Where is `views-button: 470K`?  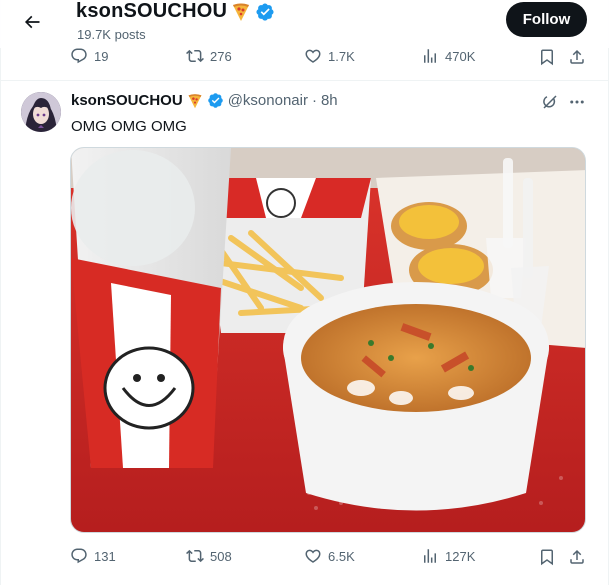 views-button: 470K is located at coordinates (448, 56).